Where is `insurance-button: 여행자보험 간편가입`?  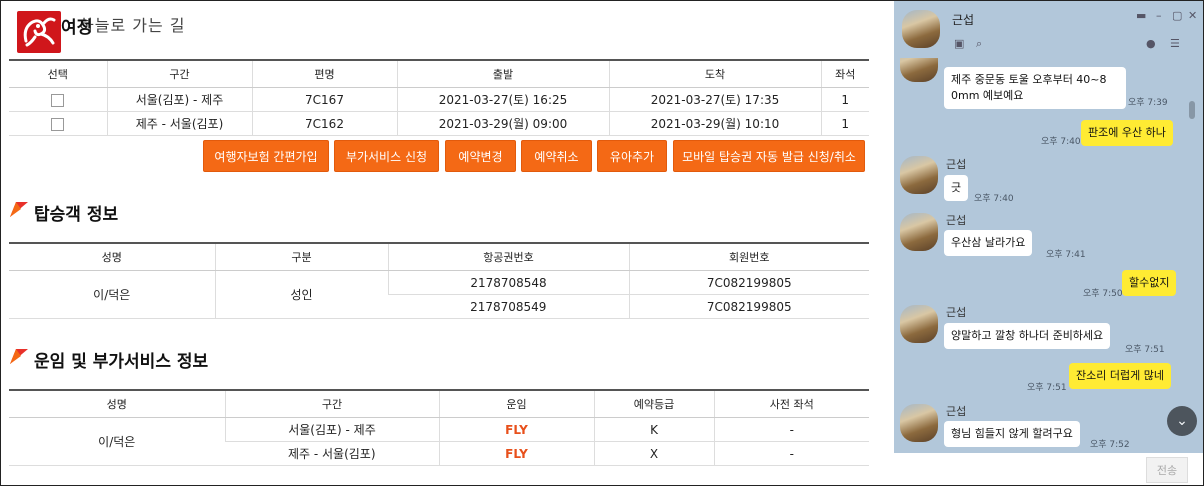
insurance-button: 여행자보험 간편가입 is located at coordinates (266, 156).